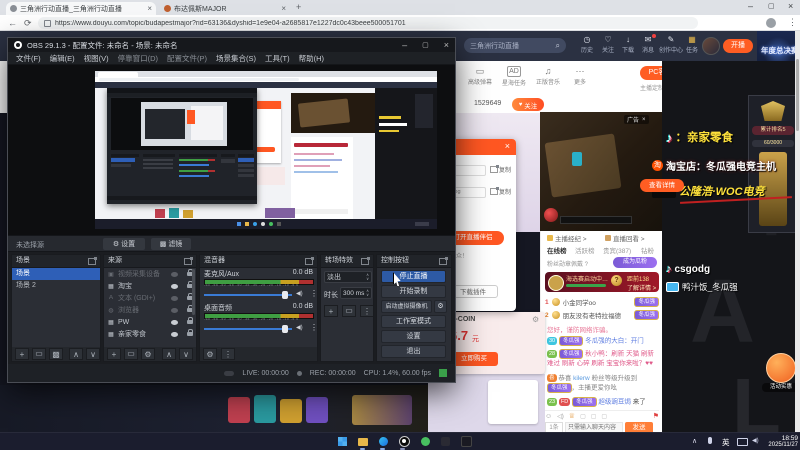 This screenshot has width=800, height=450. What do you see at coordinates (298, 7) in the screenshot?
I see `new-tab-button: +` at bounding box center [298, 7].